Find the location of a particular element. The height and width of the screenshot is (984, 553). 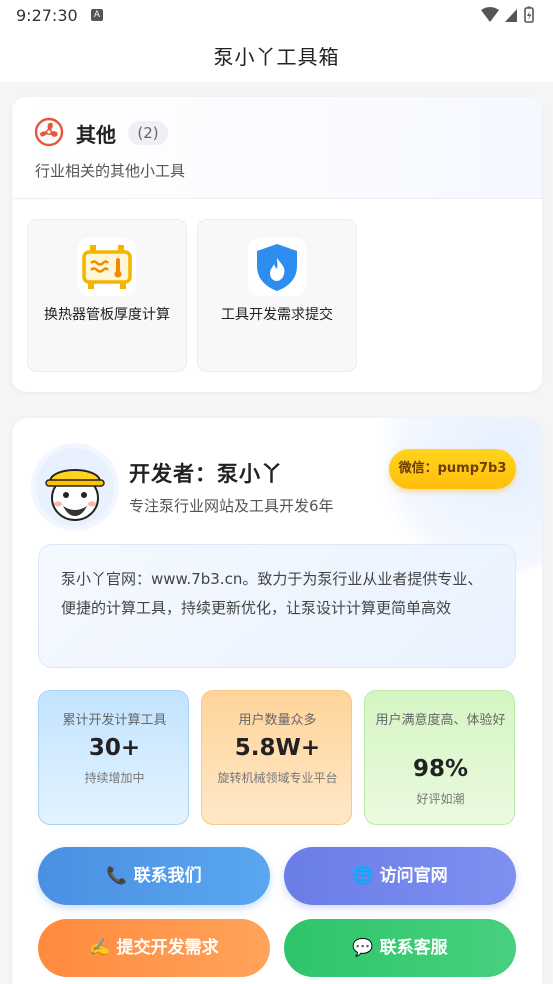

tool-count-badge: (2) is located at coordinates (148, 133).